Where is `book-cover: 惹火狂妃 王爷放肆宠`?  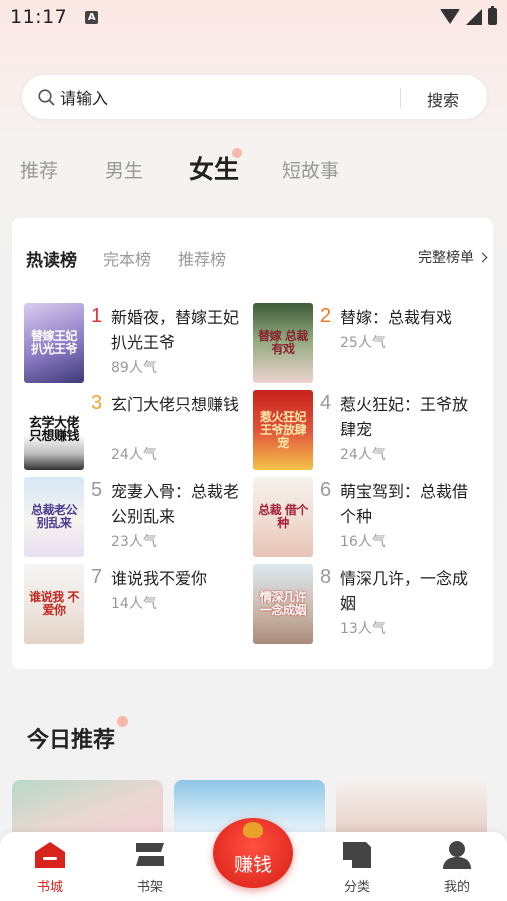 book-cover: 惹火狂妃 王爷放肆宠 is located at coordinates (283, 430).